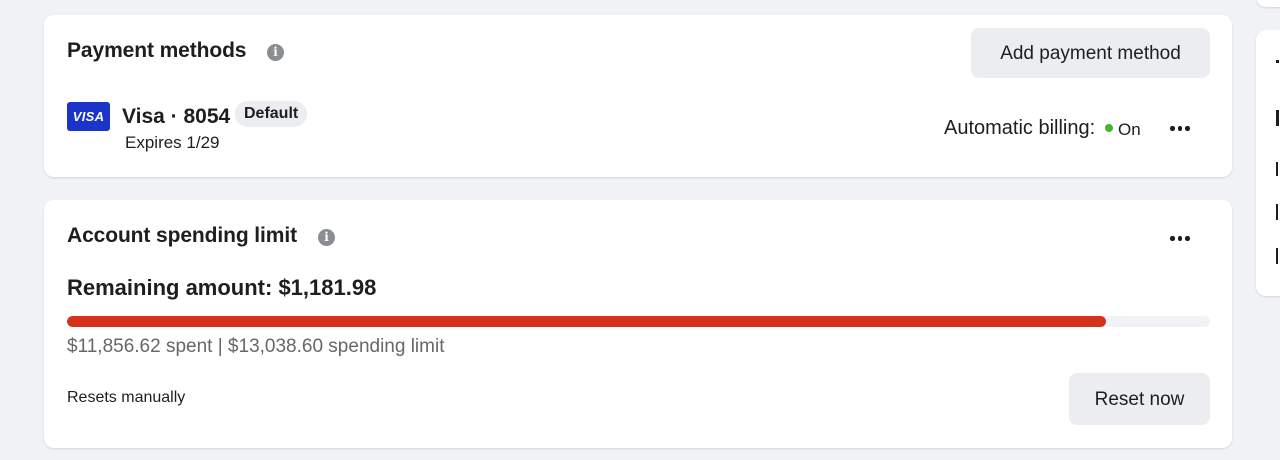 The width and height of the screenshot is (1280, 460). Describe the element at coordinates (88, 116) in the screenshot. I see `visa-logo-icon: VISA` at that location.